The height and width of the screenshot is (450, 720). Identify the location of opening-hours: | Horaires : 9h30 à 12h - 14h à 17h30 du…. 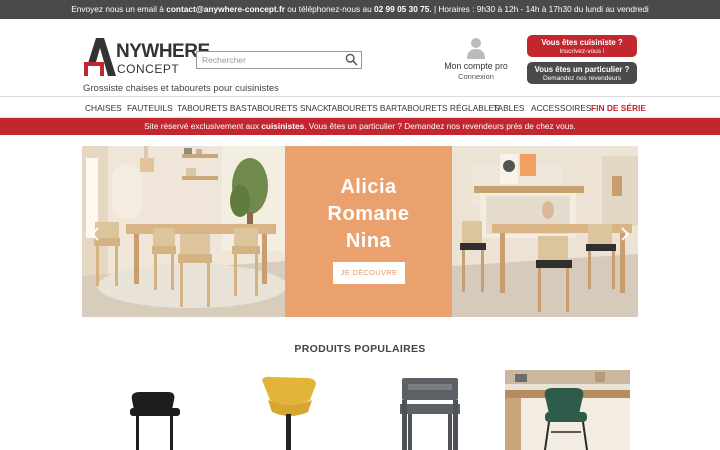
(540, 9).